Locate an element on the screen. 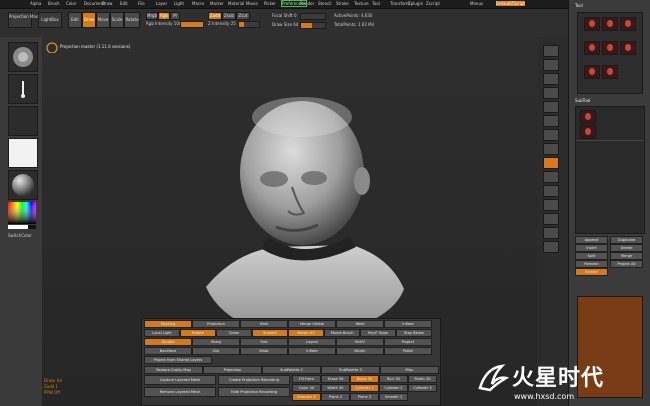  subheads-subpalette-3: SubPalette 3 is located at coordinates (350, 370).